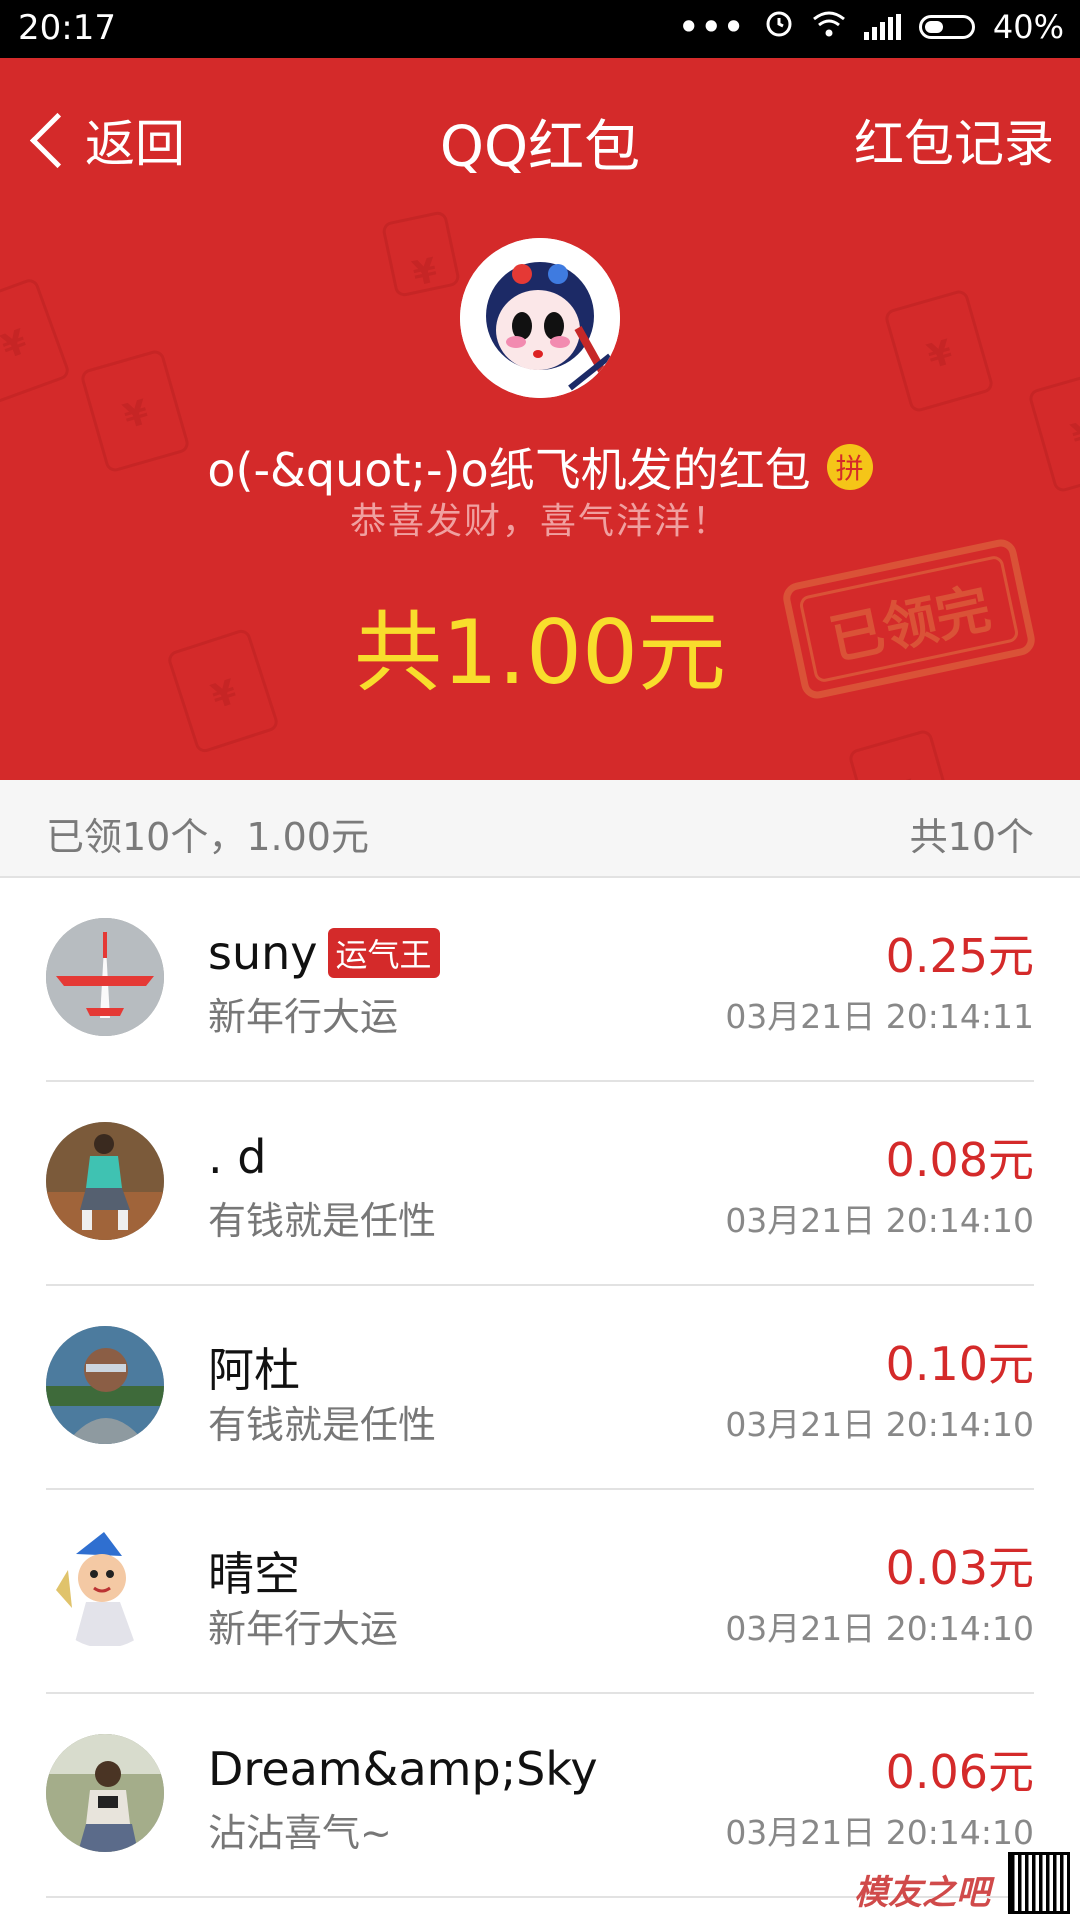 Image resolution: width=1080 pixels, height=1920 pixels. What do you see at coordinates (207, 837) in the screenshot?
I see `claimed-summary: 已领10个，1.00元` at bounding box center [207, 837].